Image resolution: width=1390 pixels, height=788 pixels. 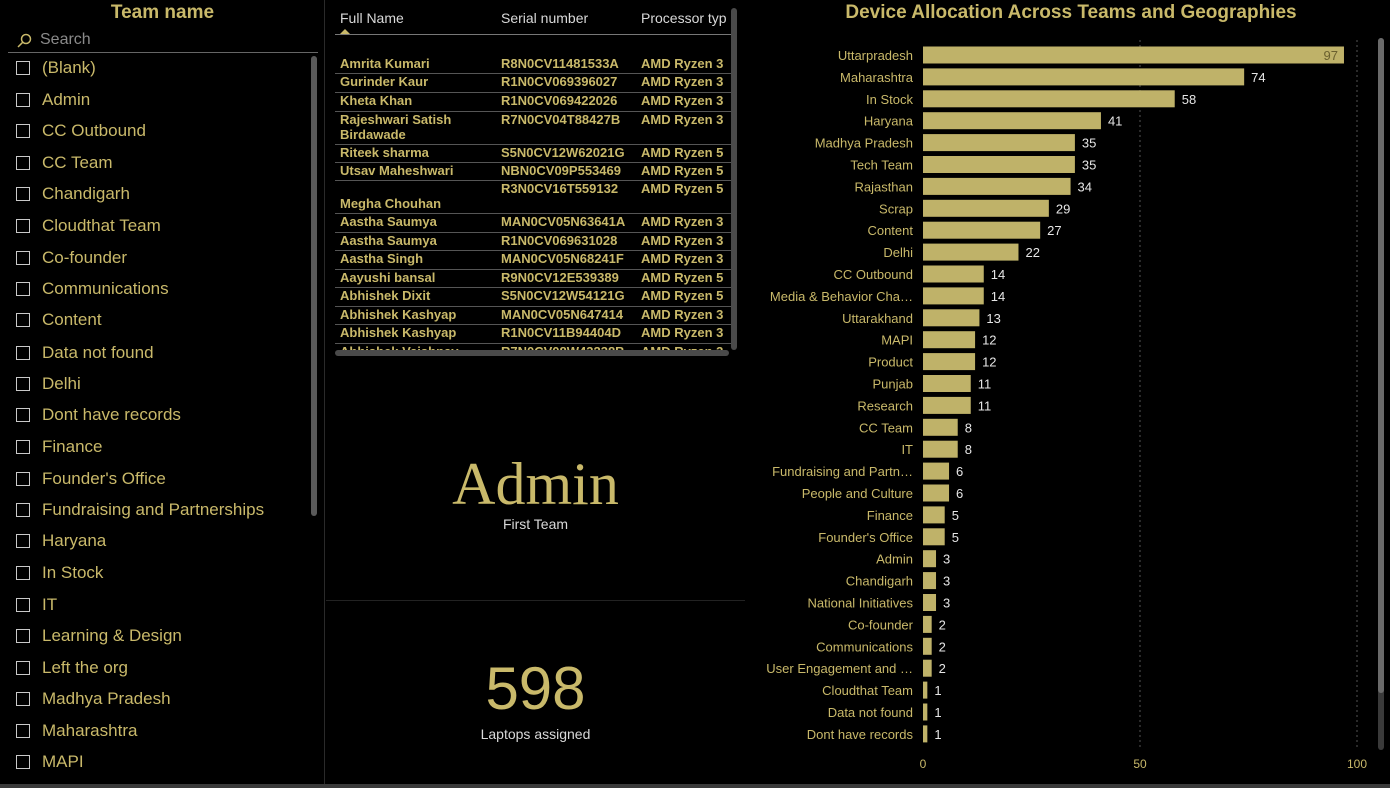 What do you see at coordinates (533, 65) in the screenshot?
I see `table-row: Amrita Kumari R8N0CV11481533A AMD Ryzen 3` at bounding box center [533, 65].